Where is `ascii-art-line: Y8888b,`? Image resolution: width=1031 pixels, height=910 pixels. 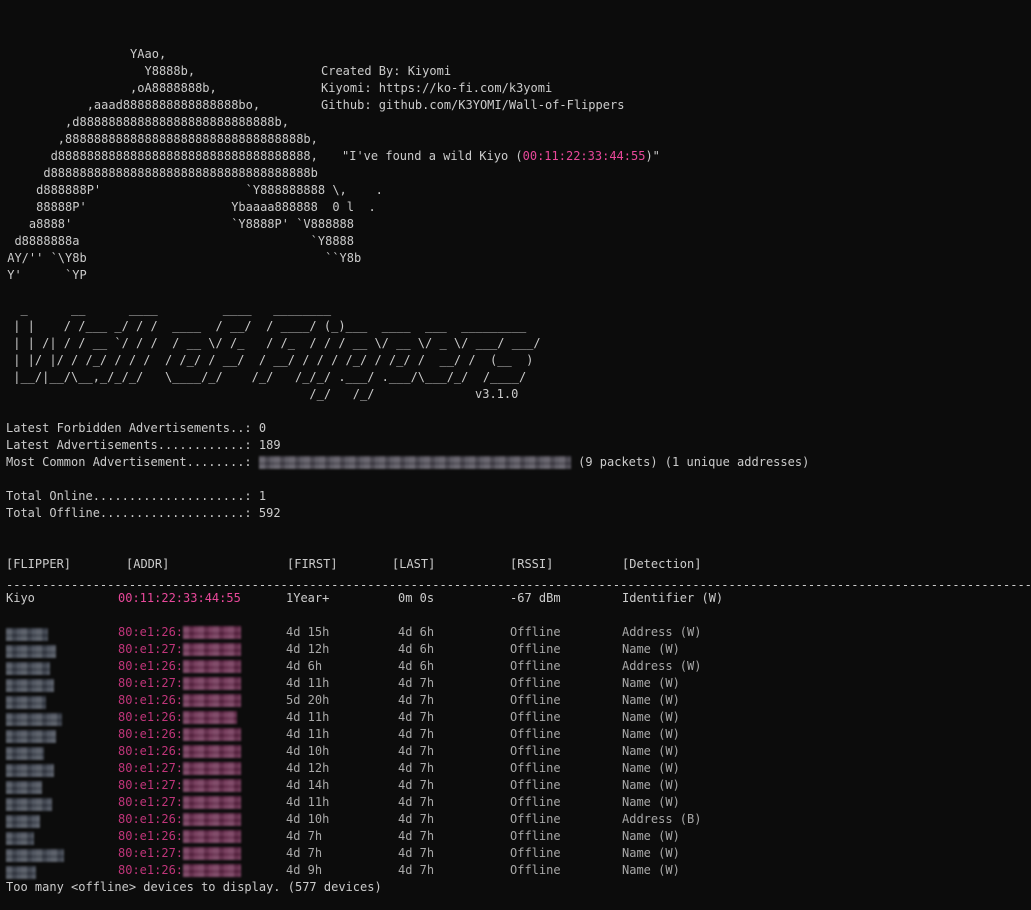 ascii-art-line: Y8888b, is located at coordinates (98, 71).